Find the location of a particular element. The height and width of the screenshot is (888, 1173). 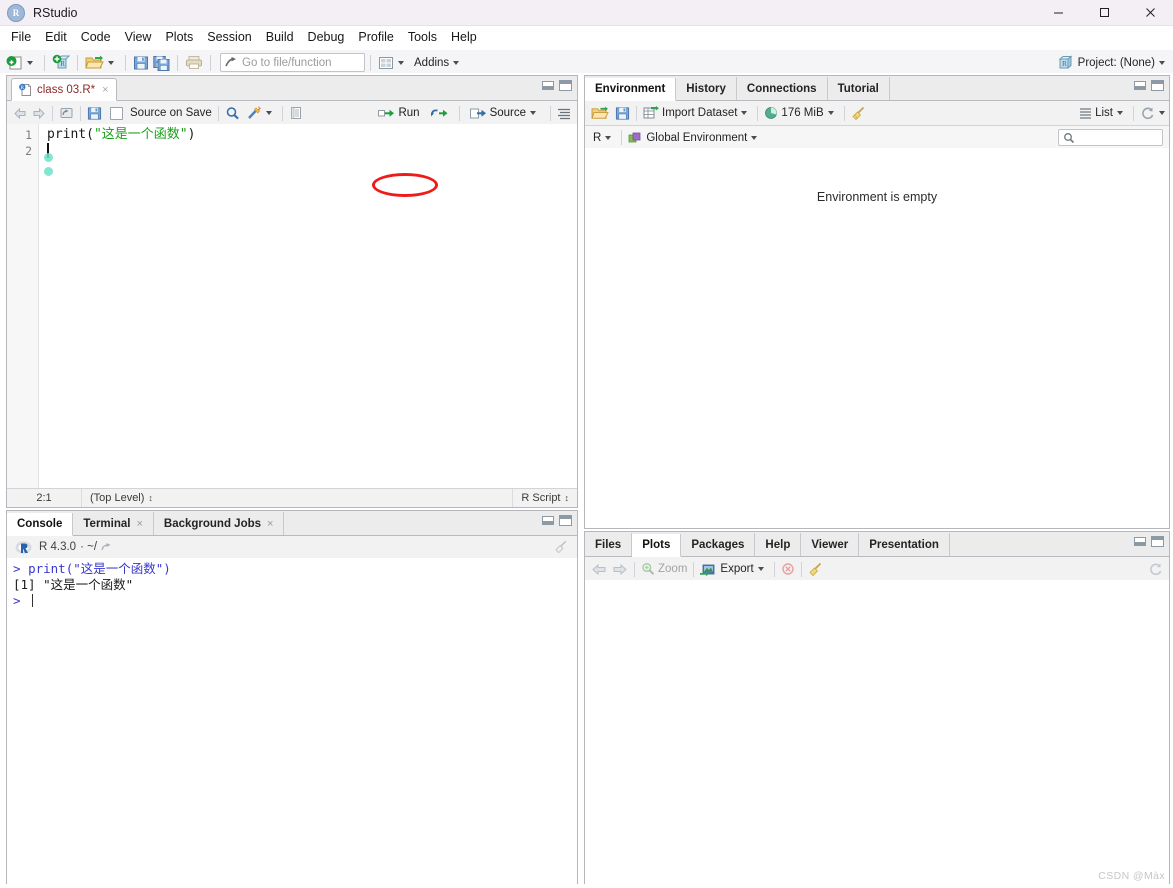

window-close-button is located at coordinates (1150, 12).